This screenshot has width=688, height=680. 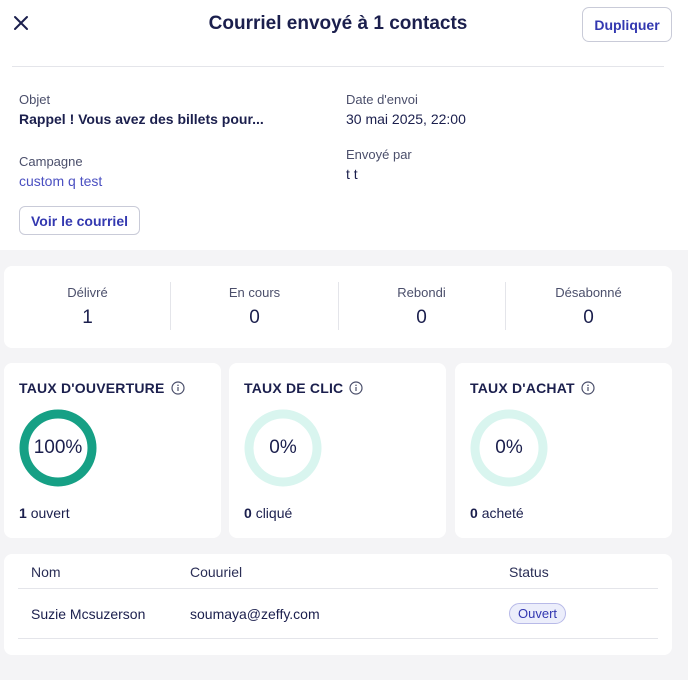 I want to click on column-header-status: Status, so click(x=529, y=572).